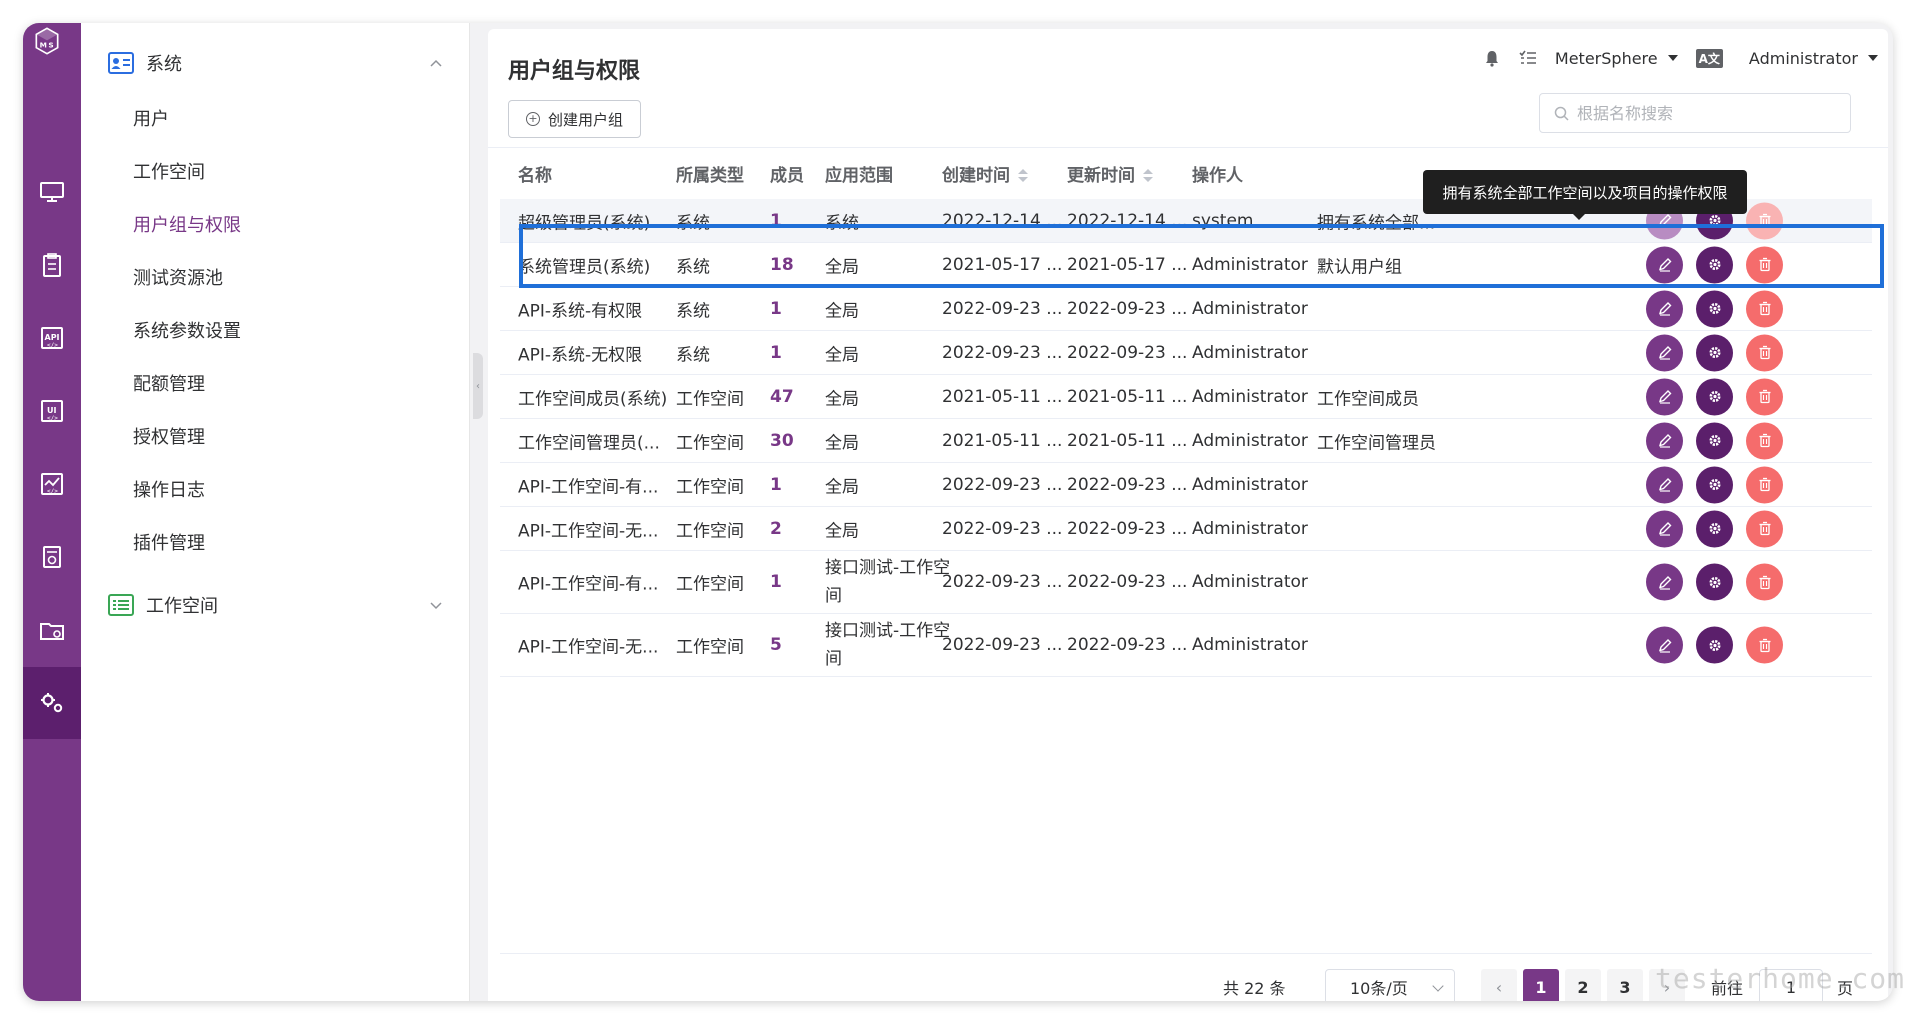  I want to click on metersphere-logo-icon: M S, so click(52, 48).